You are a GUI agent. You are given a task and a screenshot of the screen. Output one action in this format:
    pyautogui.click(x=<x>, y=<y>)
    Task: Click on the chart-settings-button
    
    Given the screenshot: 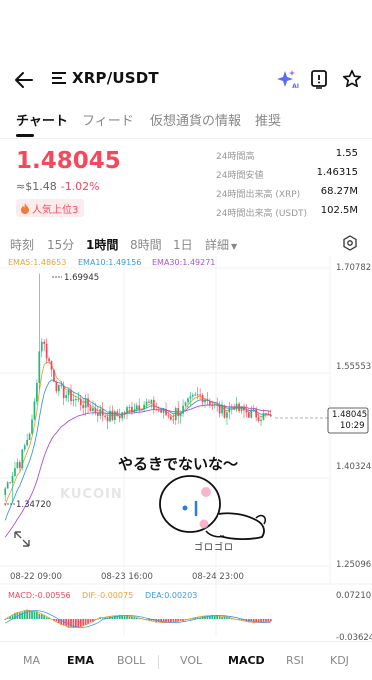 What is the action you would take?
    pyautogui.click(x=350, y=245)
    